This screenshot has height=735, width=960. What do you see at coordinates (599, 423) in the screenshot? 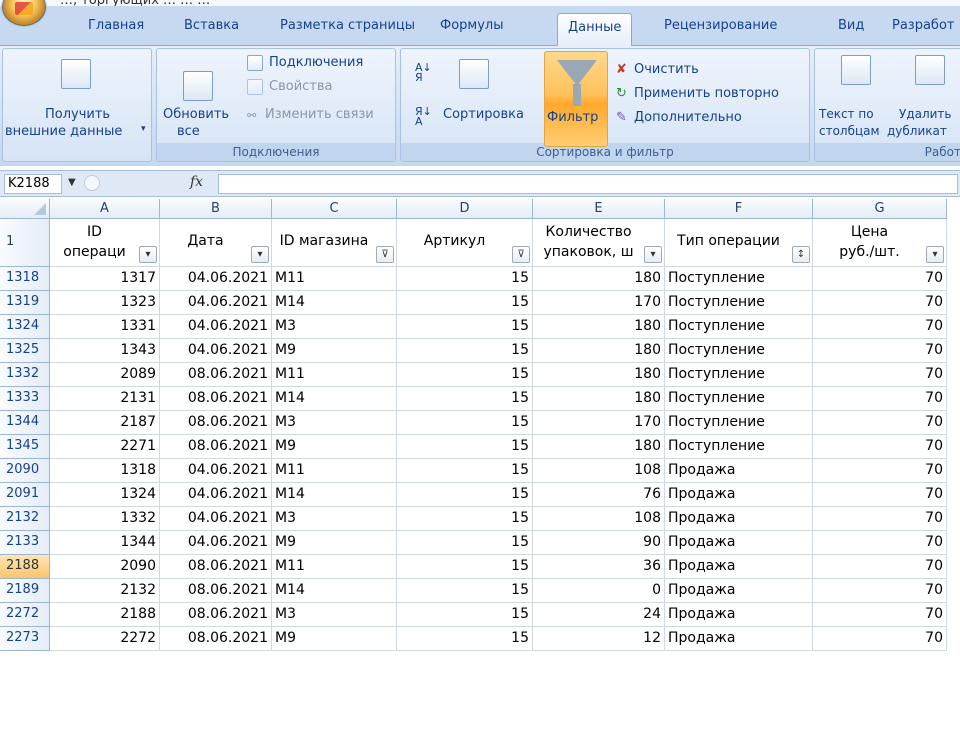
I see `table-cell: 170` at bounding box center [599, 423].